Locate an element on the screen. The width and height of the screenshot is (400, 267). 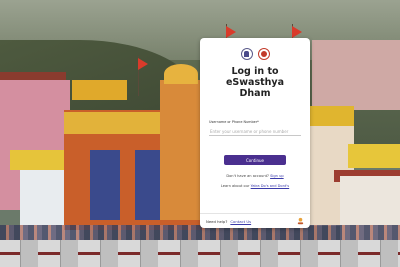
logo-row is located at coordinates (255, 54).